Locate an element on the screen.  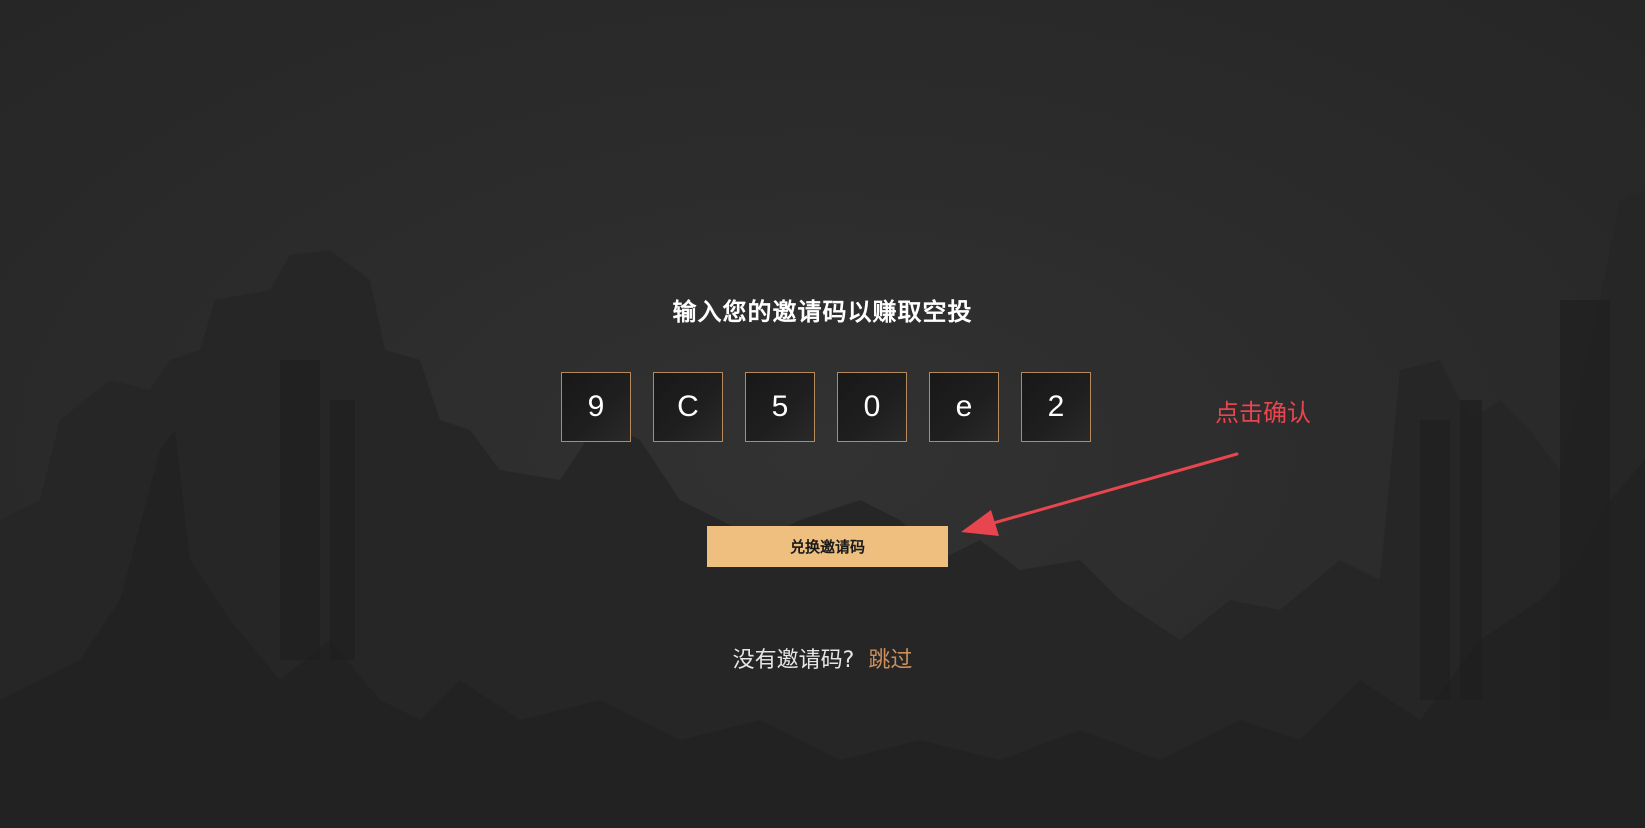
annotation-label: 点击确认 is located at coordinates (1263, 413).